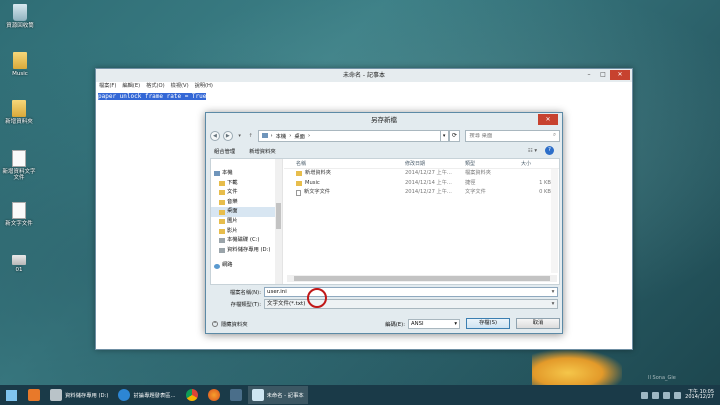 This screenshot has height=405, width=720. I want to click on close-button: ✕, so click(620, 75).